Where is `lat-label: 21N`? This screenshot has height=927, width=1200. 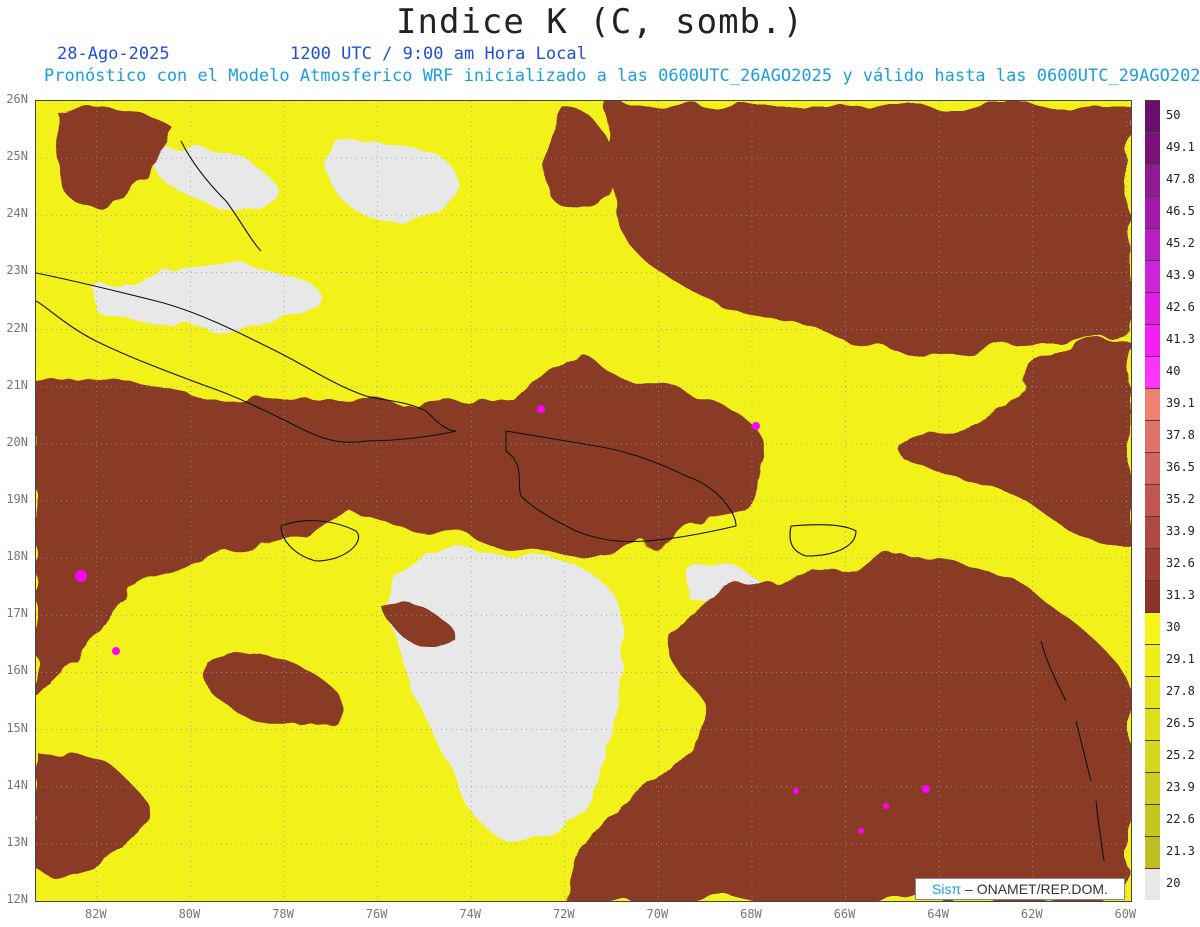 lat-label: 21N is located at coordinates (17, 384).